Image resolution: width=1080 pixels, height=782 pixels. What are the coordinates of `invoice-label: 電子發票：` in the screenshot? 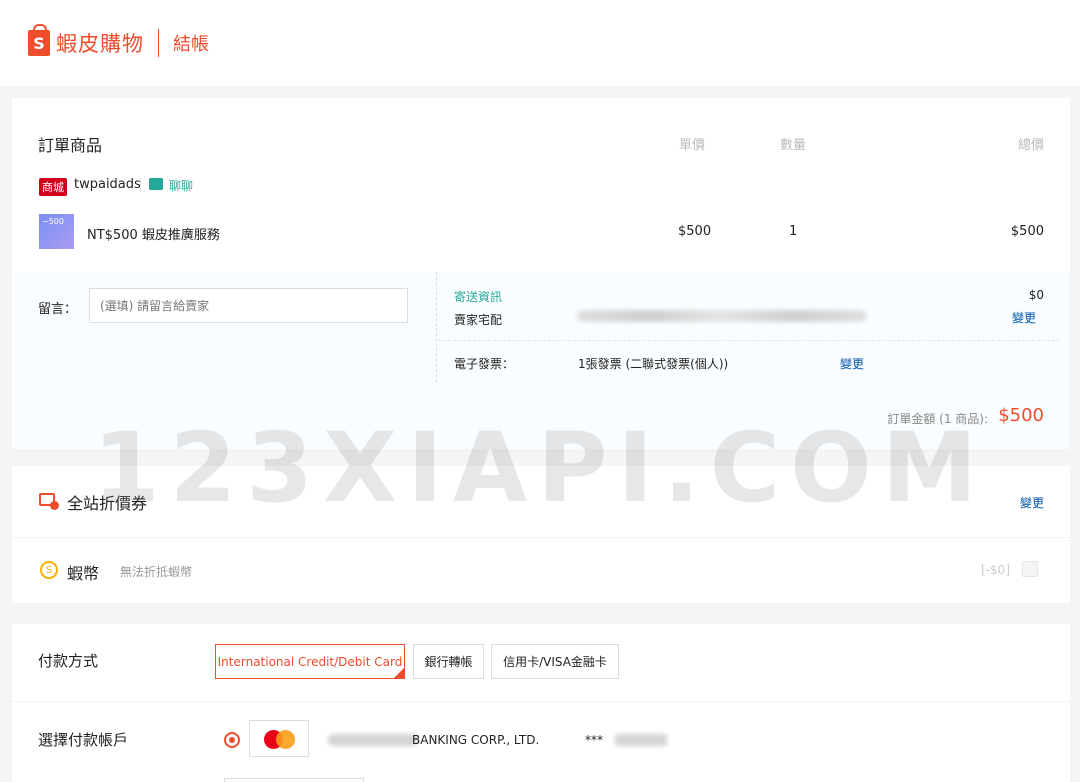 It's located at (484, 364).